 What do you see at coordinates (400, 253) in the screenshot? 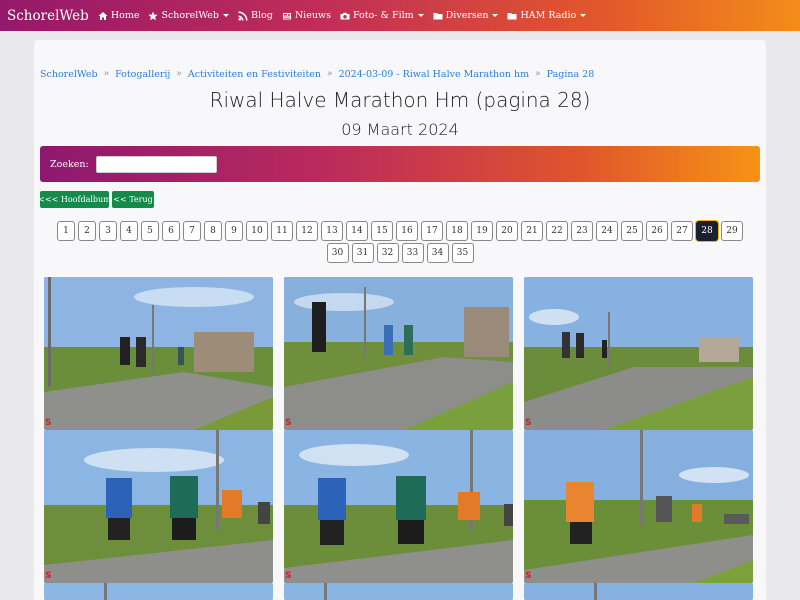
I see `pagination-row: 30 31 32 33 34 35` at bounding box center [400, 253].